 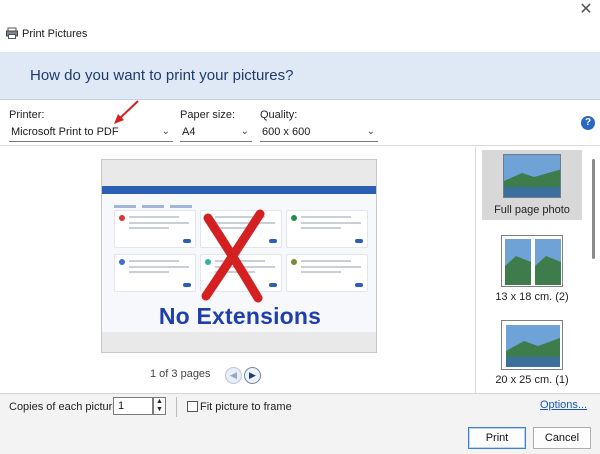 I want to click on layout-label: 20 x 25 cm. (1), so click(x=532, y=380).